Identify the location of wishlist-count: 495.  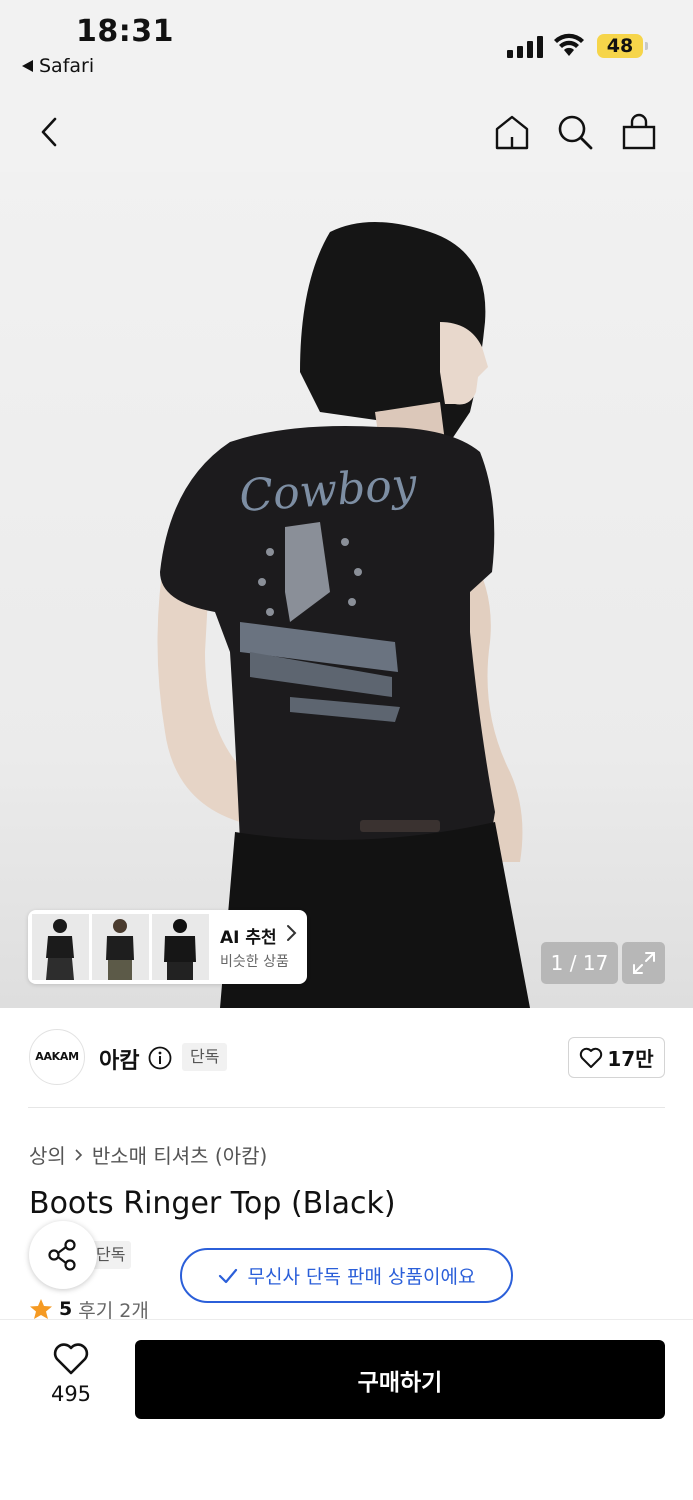
(71, 1394).